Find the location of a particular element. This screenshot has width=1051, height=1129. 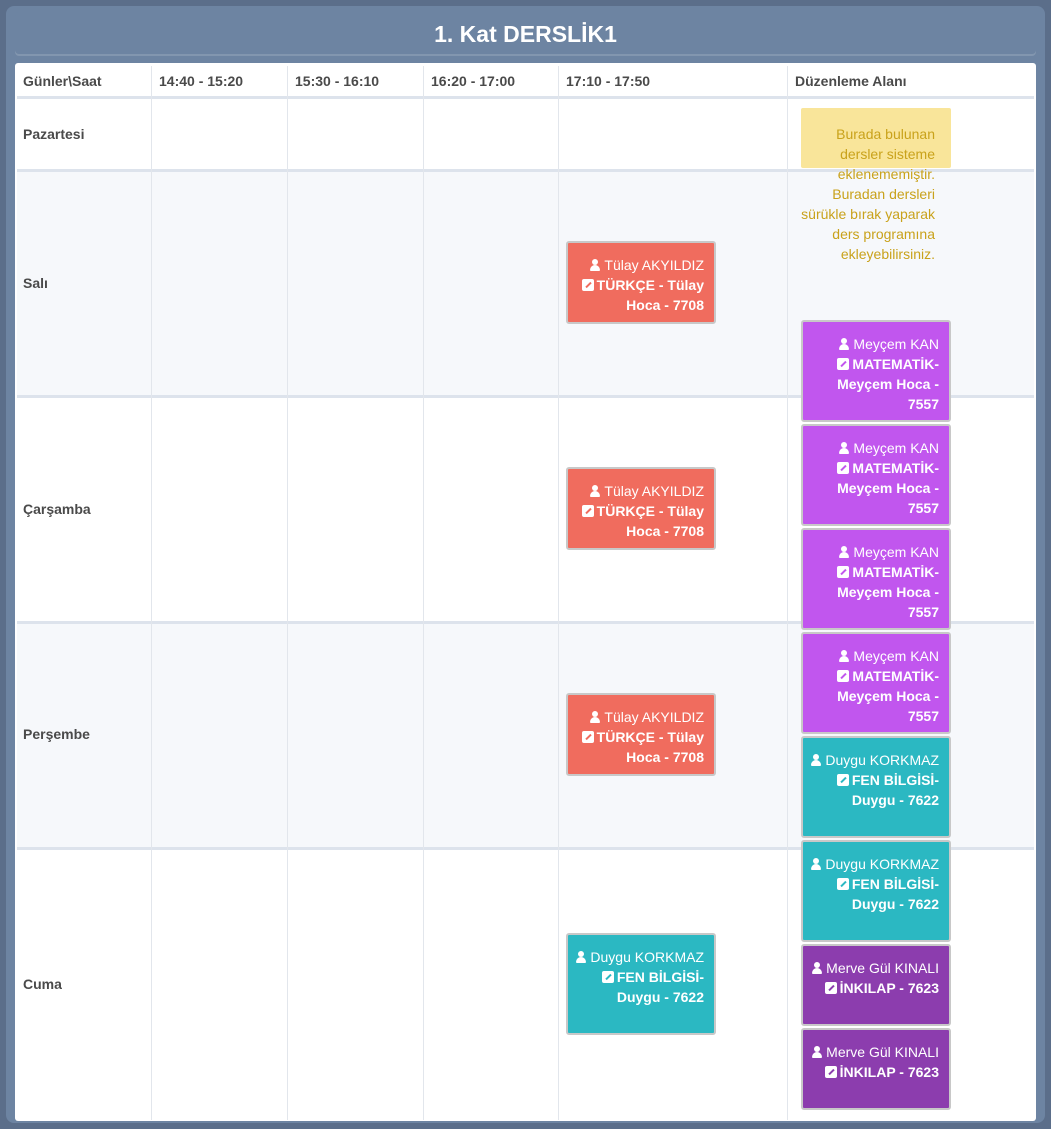

lesson-teacher: Duygu KORKMAZ is located at coordinates (647, 957).